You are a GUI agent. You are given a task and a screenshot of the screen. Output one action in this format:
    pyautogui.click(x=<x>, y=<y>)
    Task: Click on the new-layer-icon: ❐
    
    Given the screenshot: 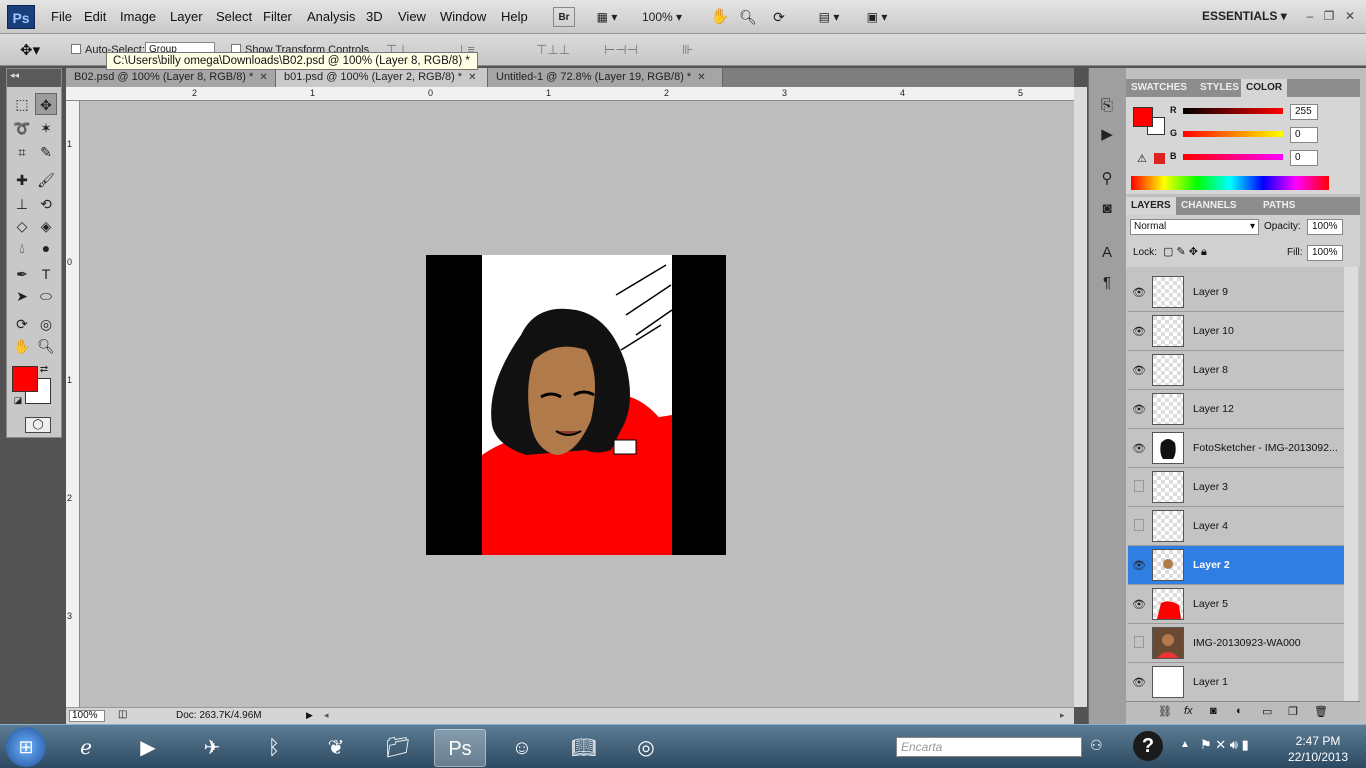 What is the action you would take?
    pyautogui.click(x=1293, y=711)
    